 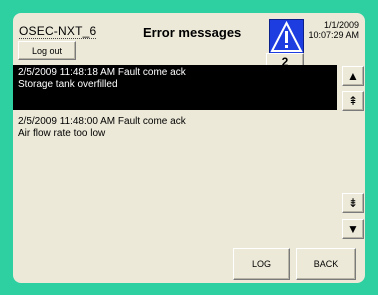 I want to click on alarm-text: Air flow rate too low, so click(x=62, y=133).